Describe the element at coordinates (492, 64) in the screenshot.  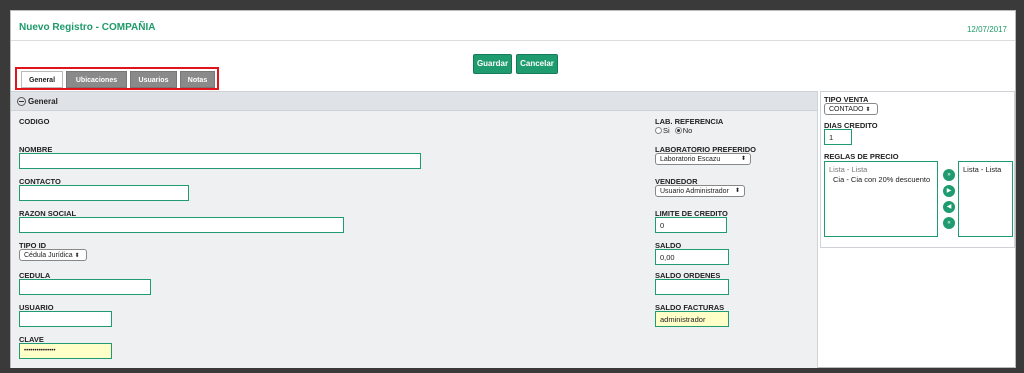
I see `save-button: Guardar` at that location.